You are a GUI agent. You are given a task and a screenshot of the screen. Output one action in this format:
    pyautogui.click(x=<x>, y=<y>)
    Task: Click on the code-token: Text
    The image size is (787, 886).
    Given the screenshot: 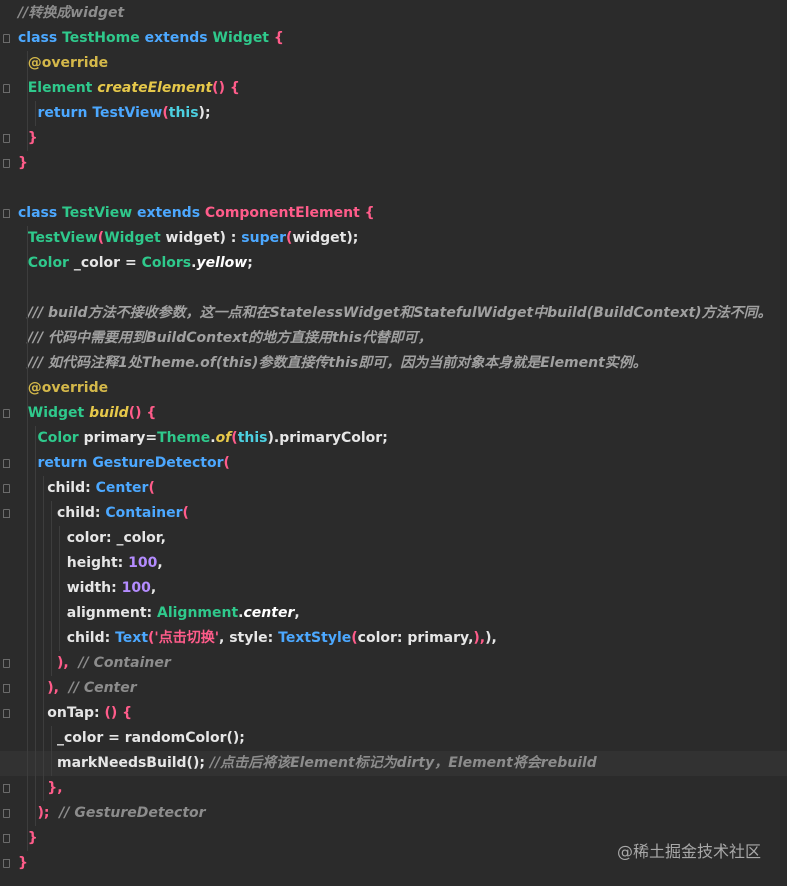 What is the action you would take?
    pyautogui.click(x=132, y=638)
    